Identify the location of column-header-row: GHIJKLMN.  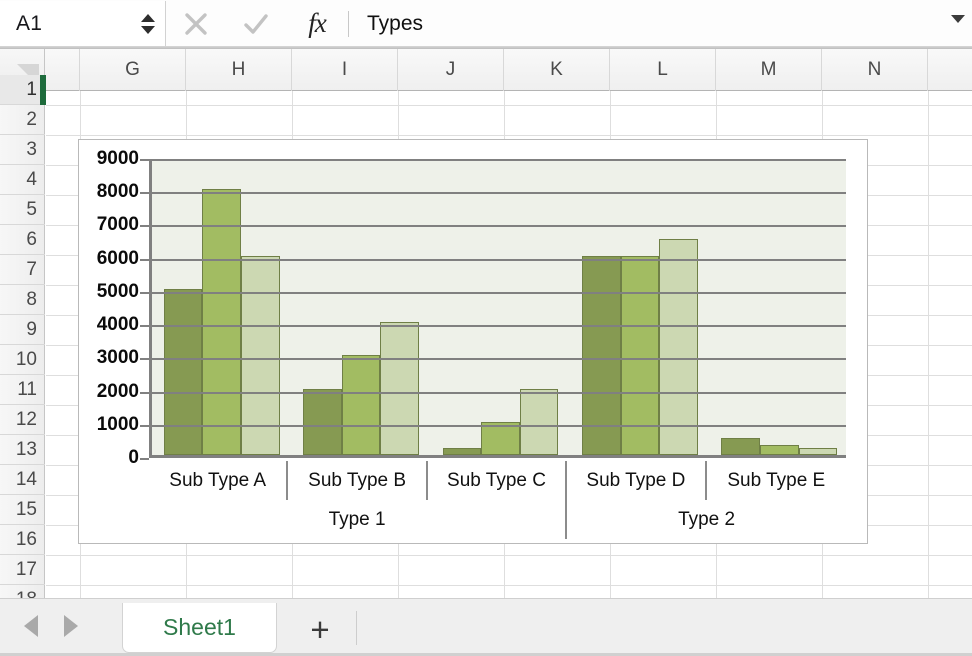
(508, 70).